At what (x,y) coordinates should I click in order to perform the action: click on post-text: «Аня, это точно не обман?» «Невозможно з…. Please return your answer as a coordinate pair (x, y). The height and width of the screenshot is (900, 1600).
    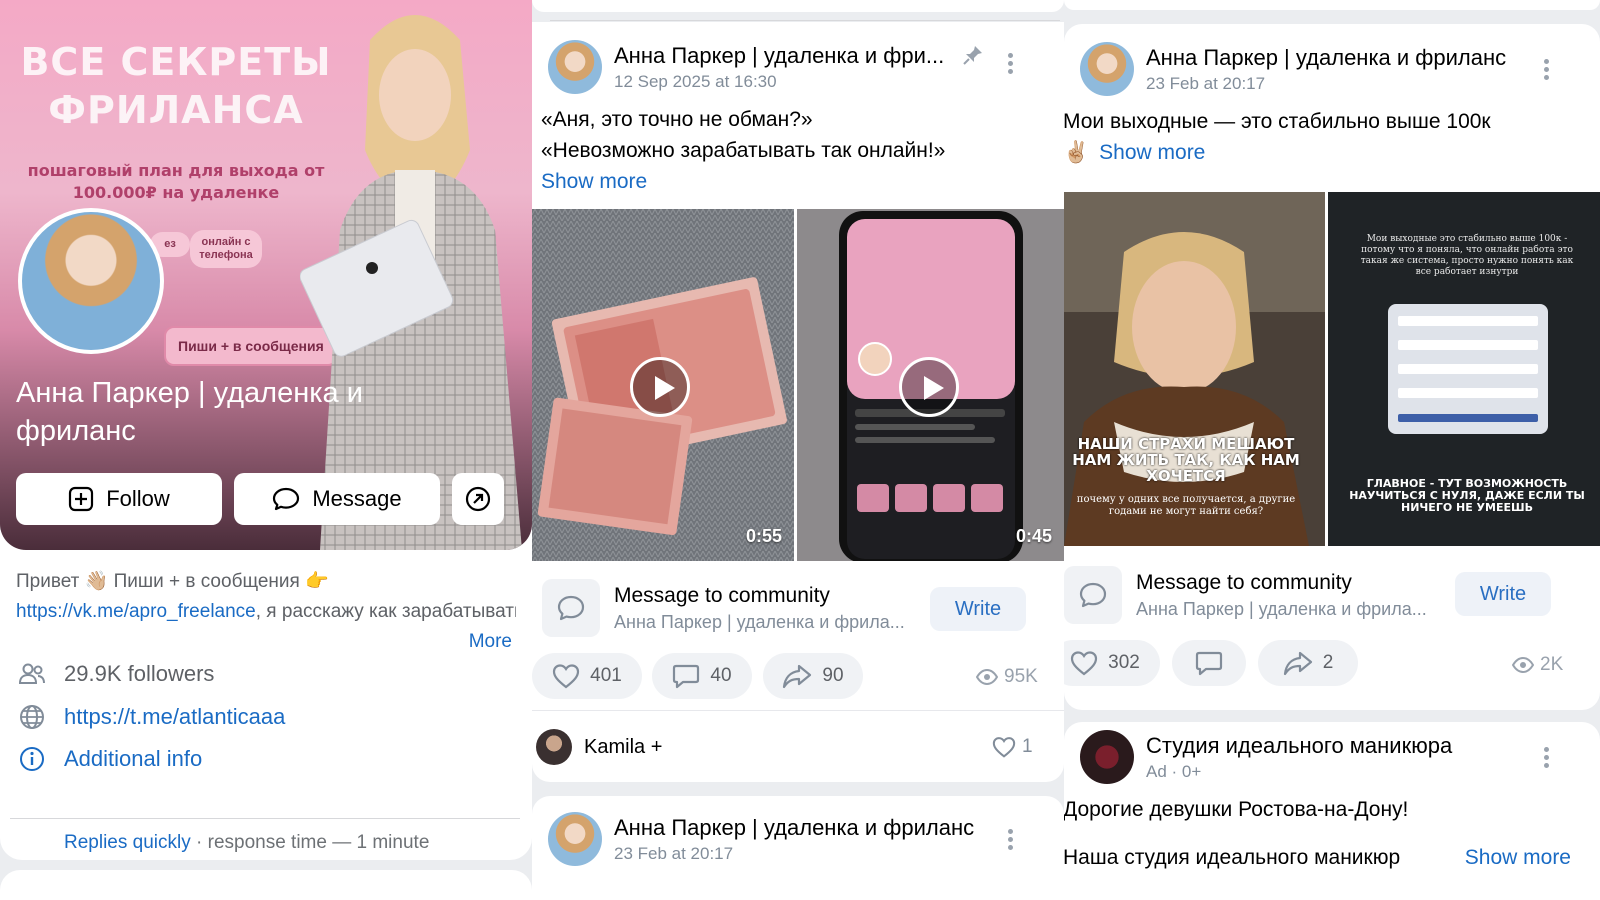
    Looking at the image, I should click on (743, 150).